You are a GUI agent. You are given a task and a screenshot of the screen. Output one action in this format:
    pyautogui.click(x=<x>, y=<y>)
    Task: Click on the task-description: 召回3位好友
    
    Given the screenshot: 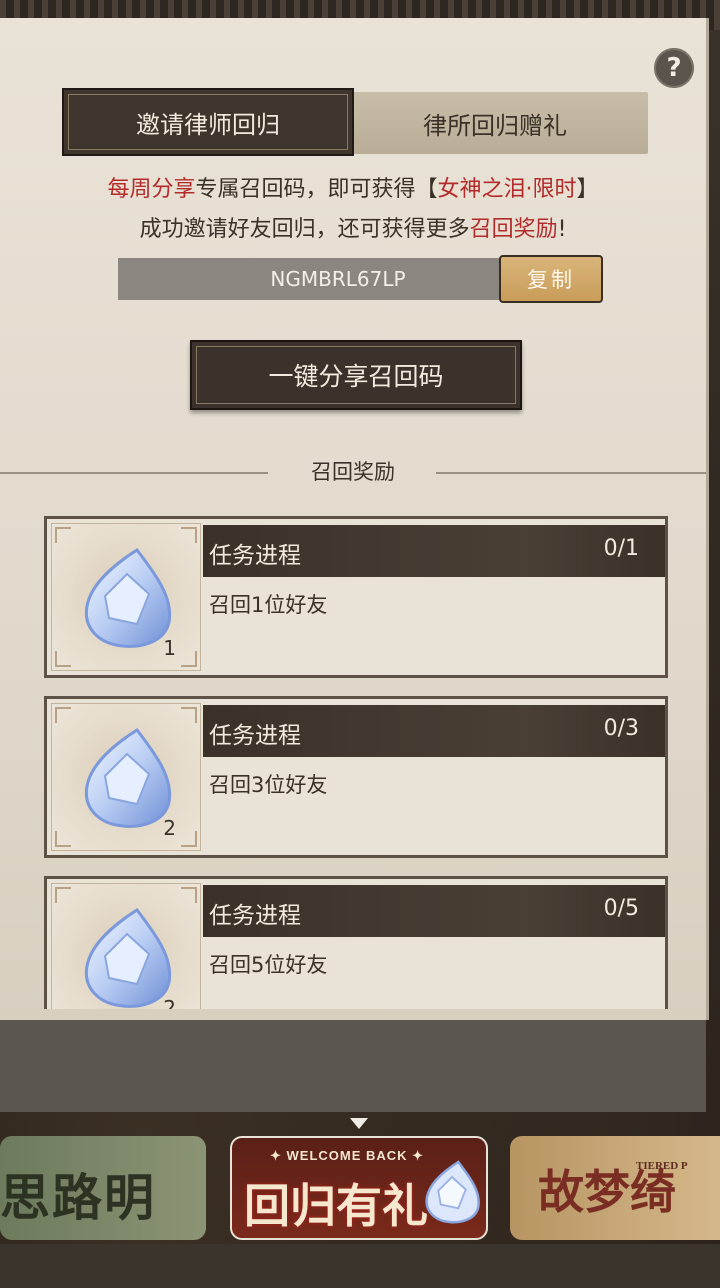 What is the action you would take?
    pyautogui.click(x=268, y=785)
    